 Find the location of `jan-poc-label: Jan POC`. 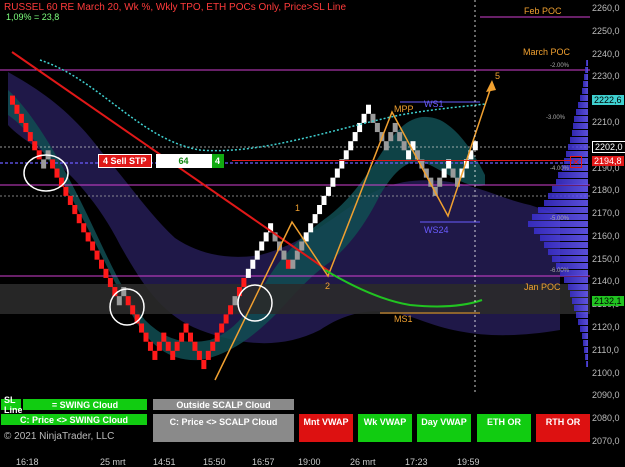

jan-poc-label: Jan POC is located at coordinates (542, 287).